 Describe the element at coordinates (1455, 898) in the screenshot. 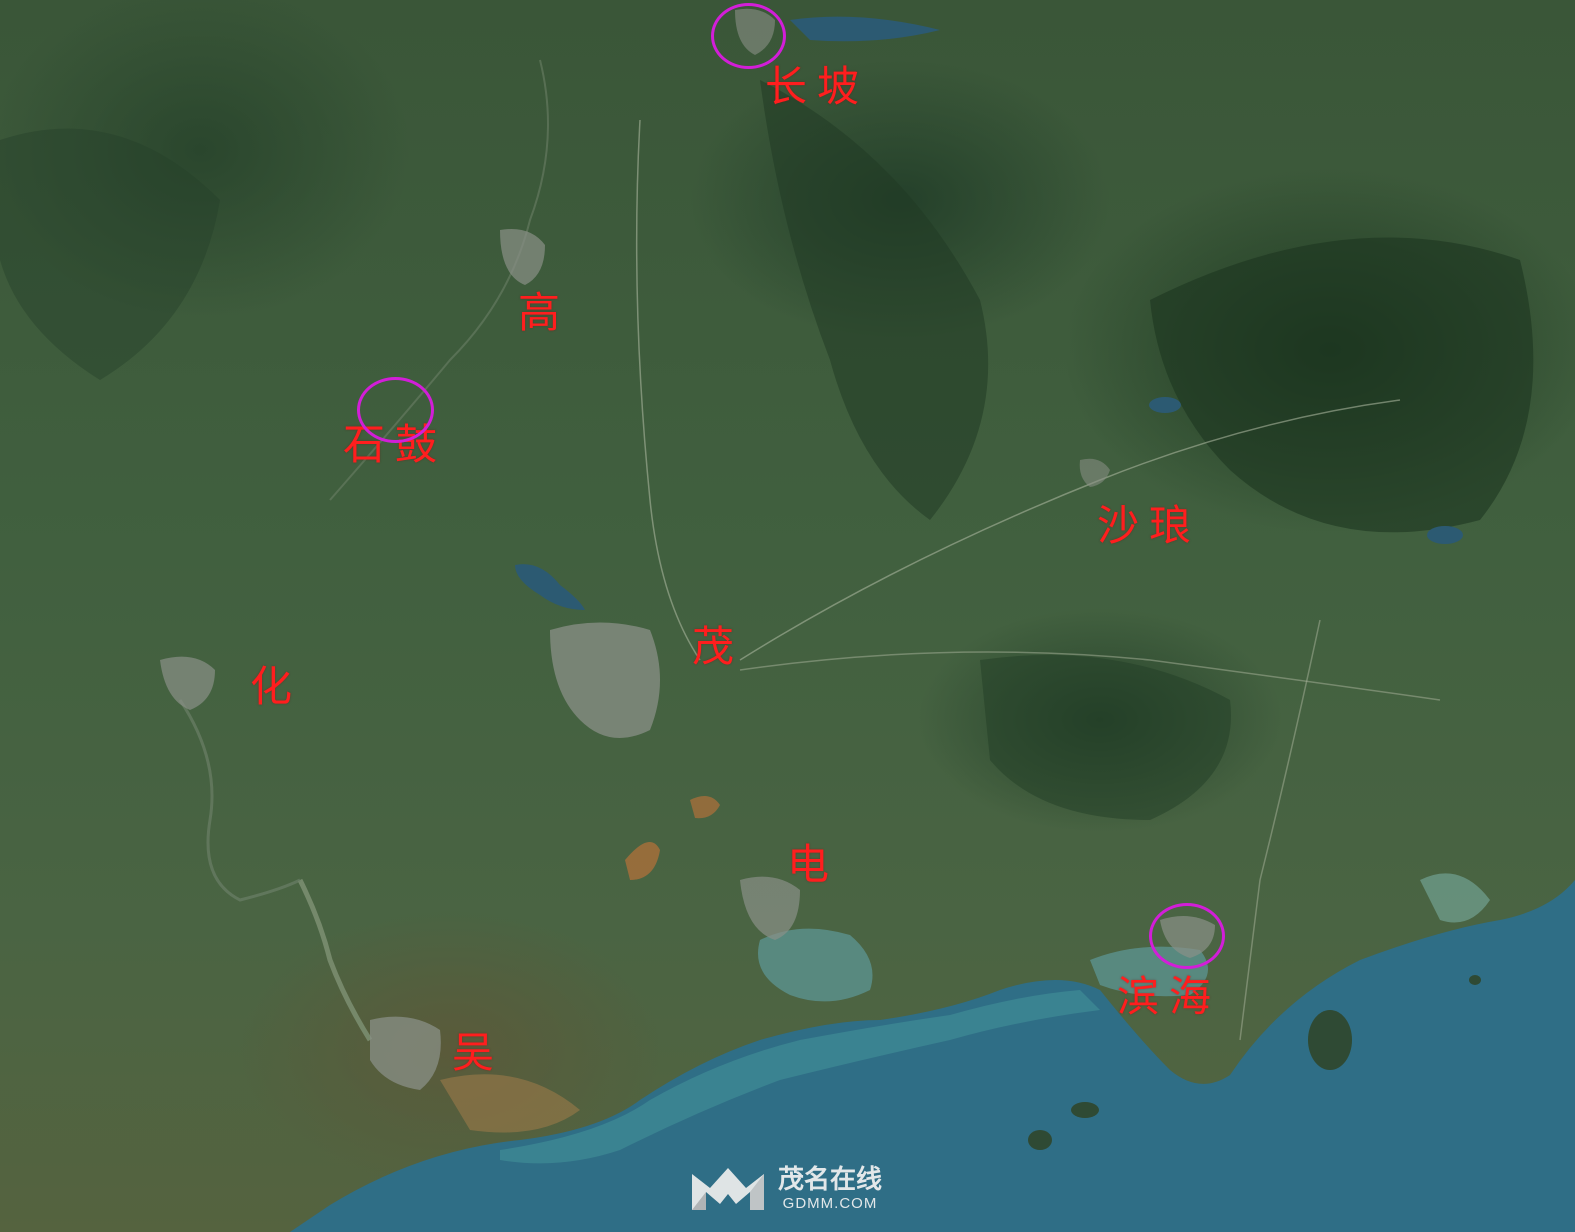

I see `estuary` at that location.